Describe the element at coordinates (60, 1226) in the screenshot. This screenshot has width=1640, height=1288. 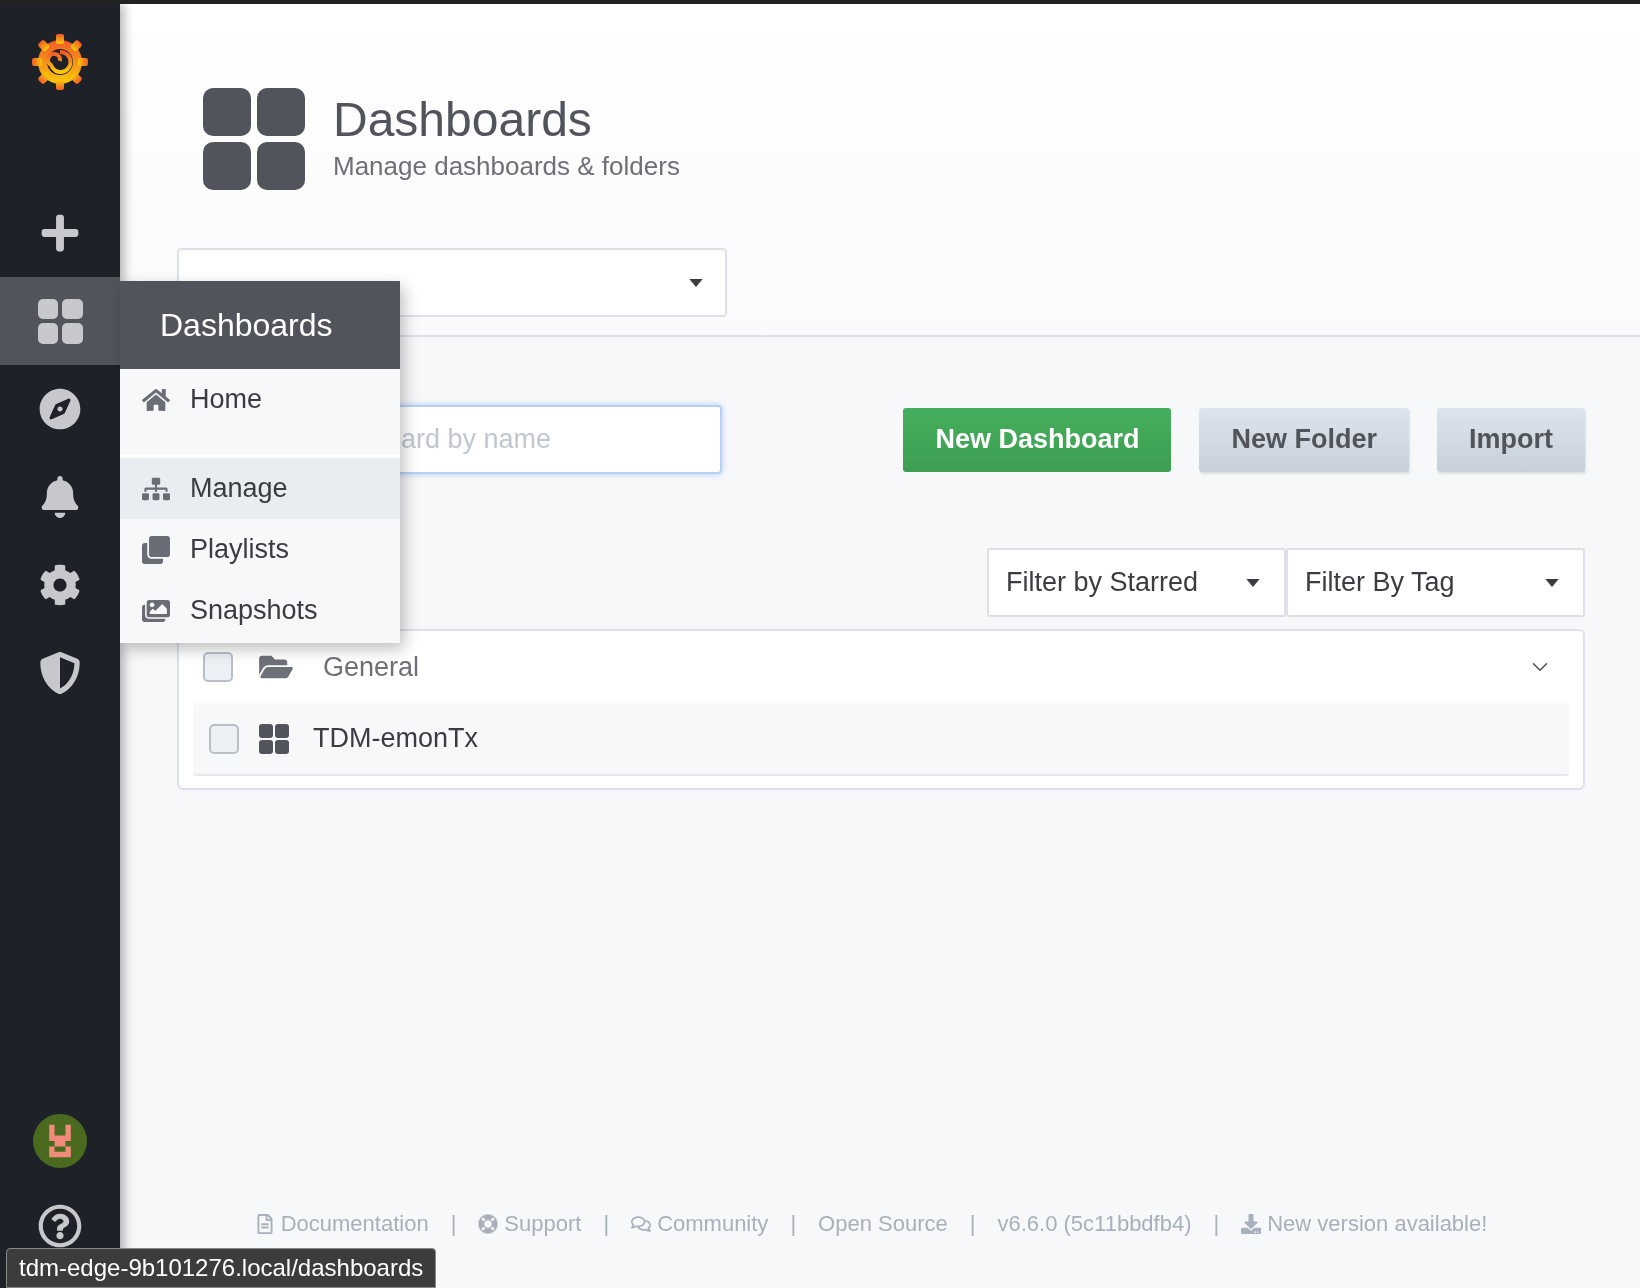
I see `help-icon` at that location.